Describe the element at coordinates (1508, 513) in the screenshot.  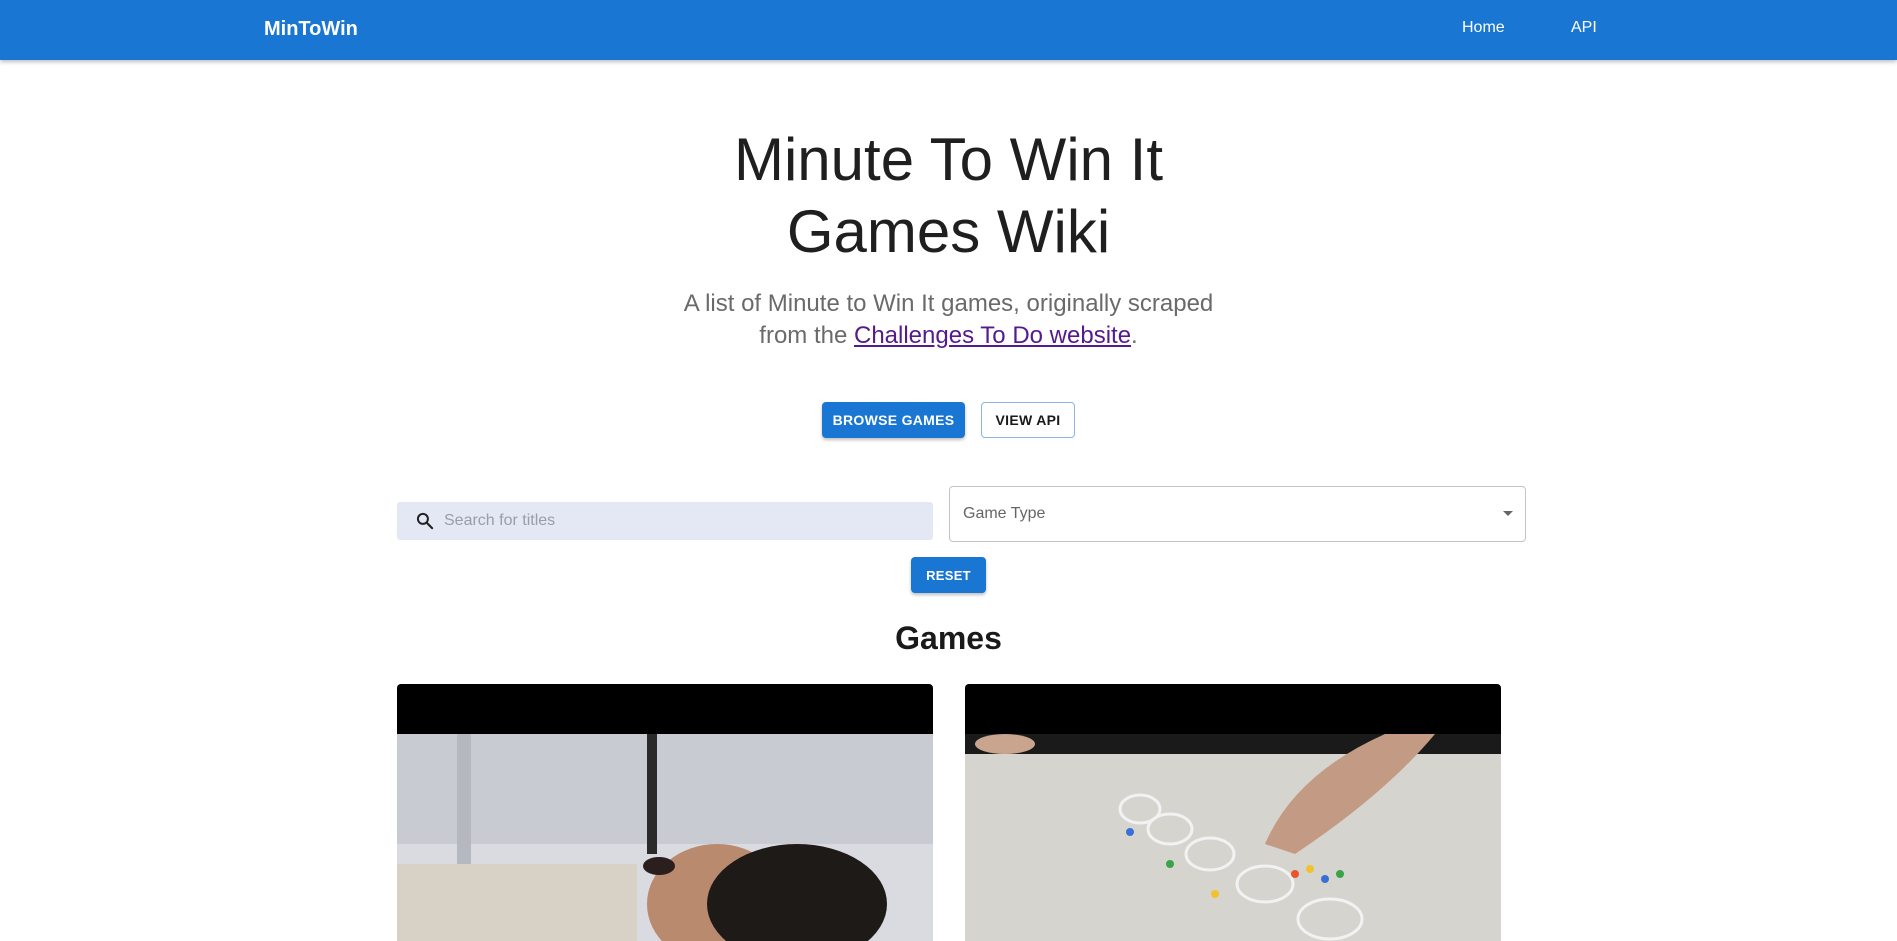
I see `caret-down-icon` at that location.